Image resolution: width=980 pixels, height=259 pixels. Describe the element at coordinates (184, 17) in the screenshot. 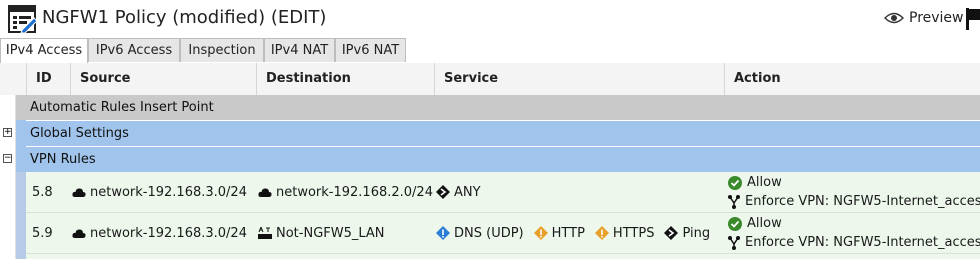

I see `window-title: NGFW1 Policy (modified) (EDIT)` at that location.